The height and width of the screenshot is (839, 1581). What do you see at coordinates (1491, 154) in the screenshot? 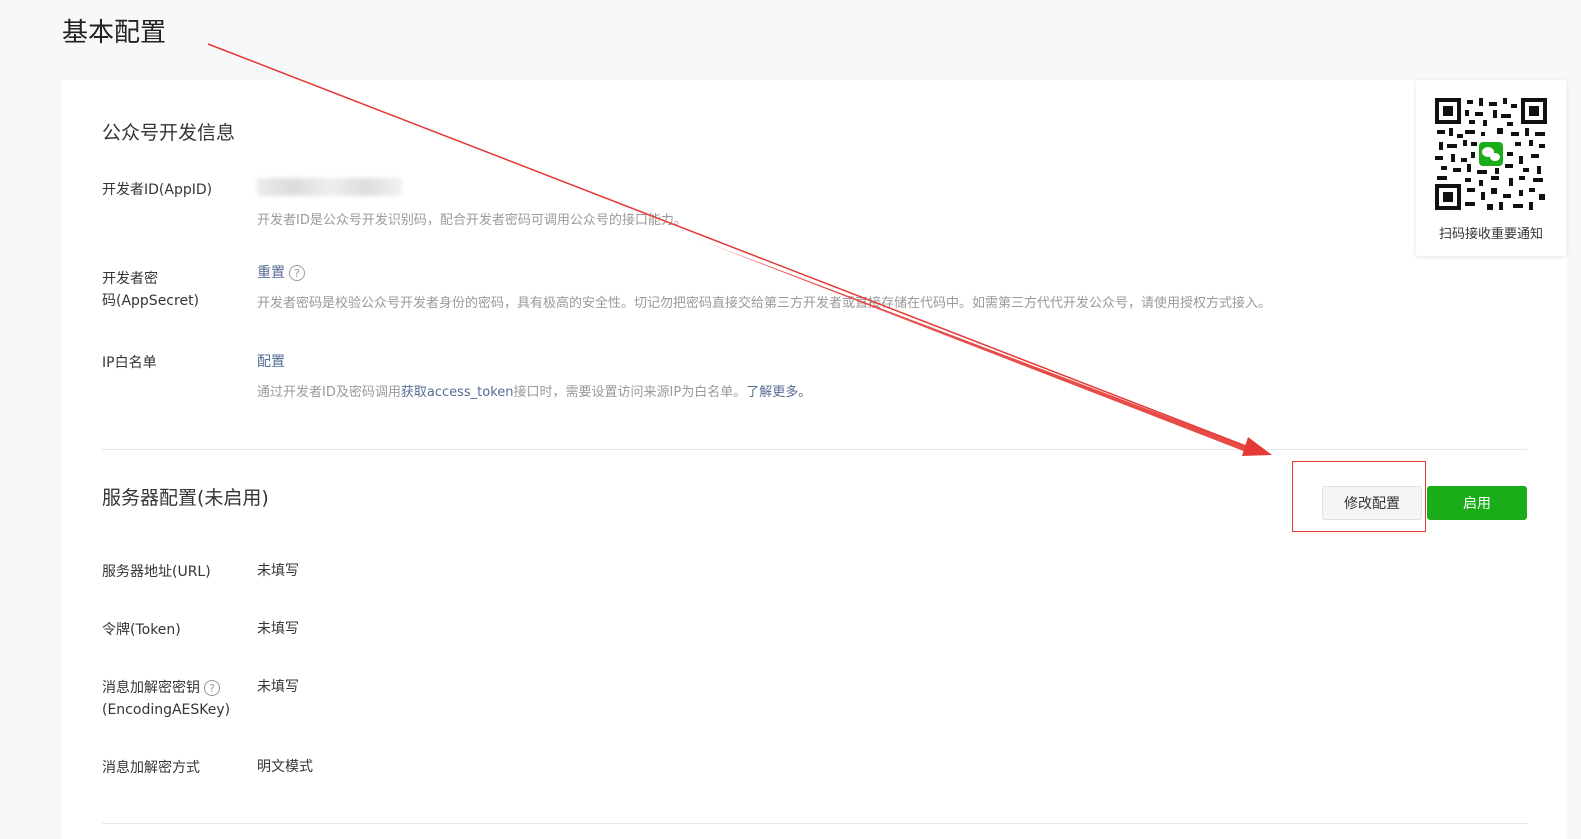
I see `qr-code-icon` at bounding box center [1491, 154].